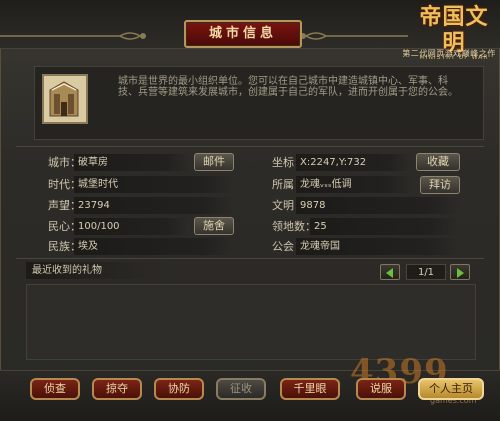 The image size is (500, 421). I want to click on era-value: 城堡时代, so click(154, 184).